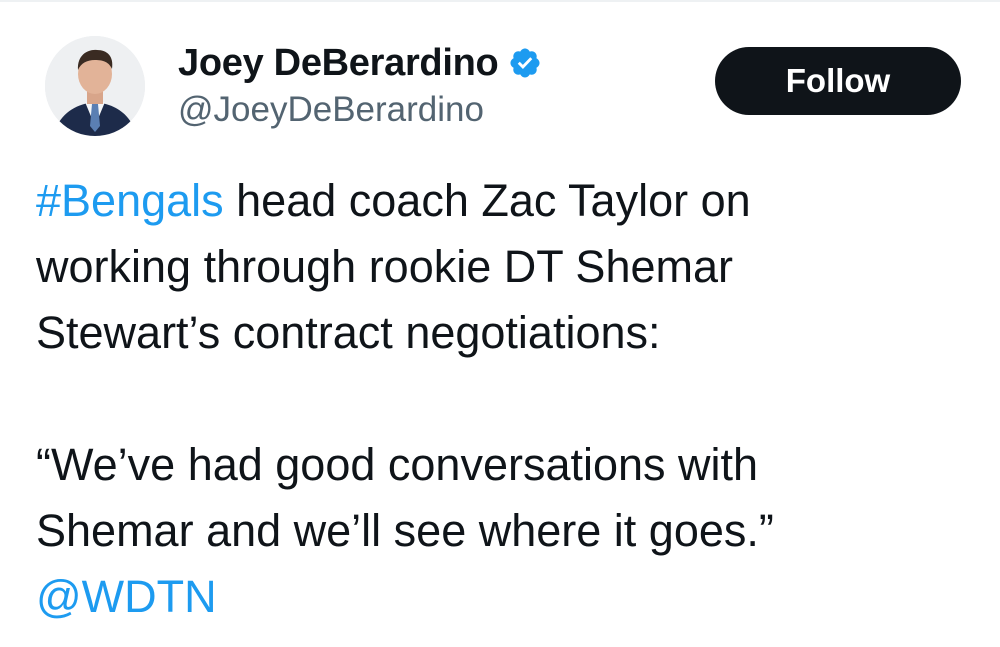  What do you see at coordinates (360, 110) in the screenshot?
I see `author-handle: @JoeyDeBerardino` at bounding box center [360, 110].